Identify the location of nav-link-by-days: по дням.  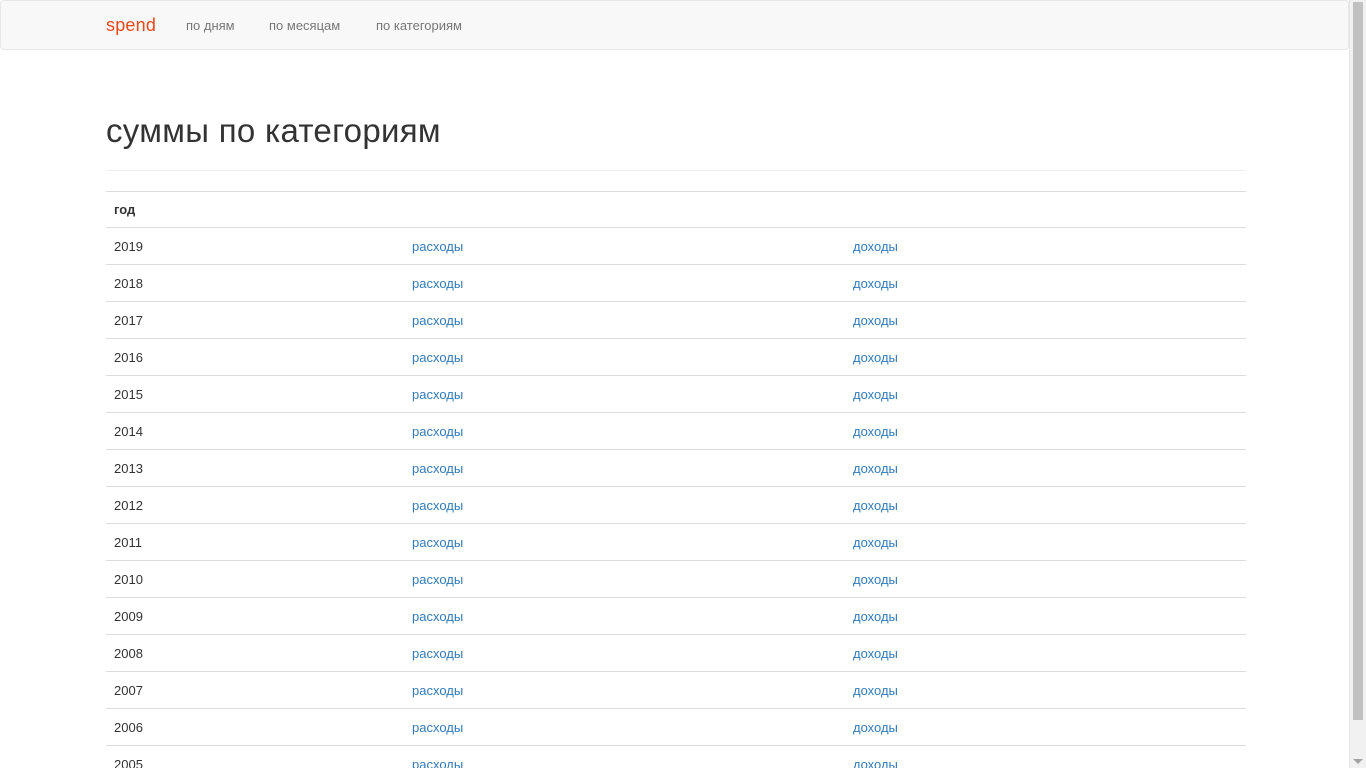
(210, 25).